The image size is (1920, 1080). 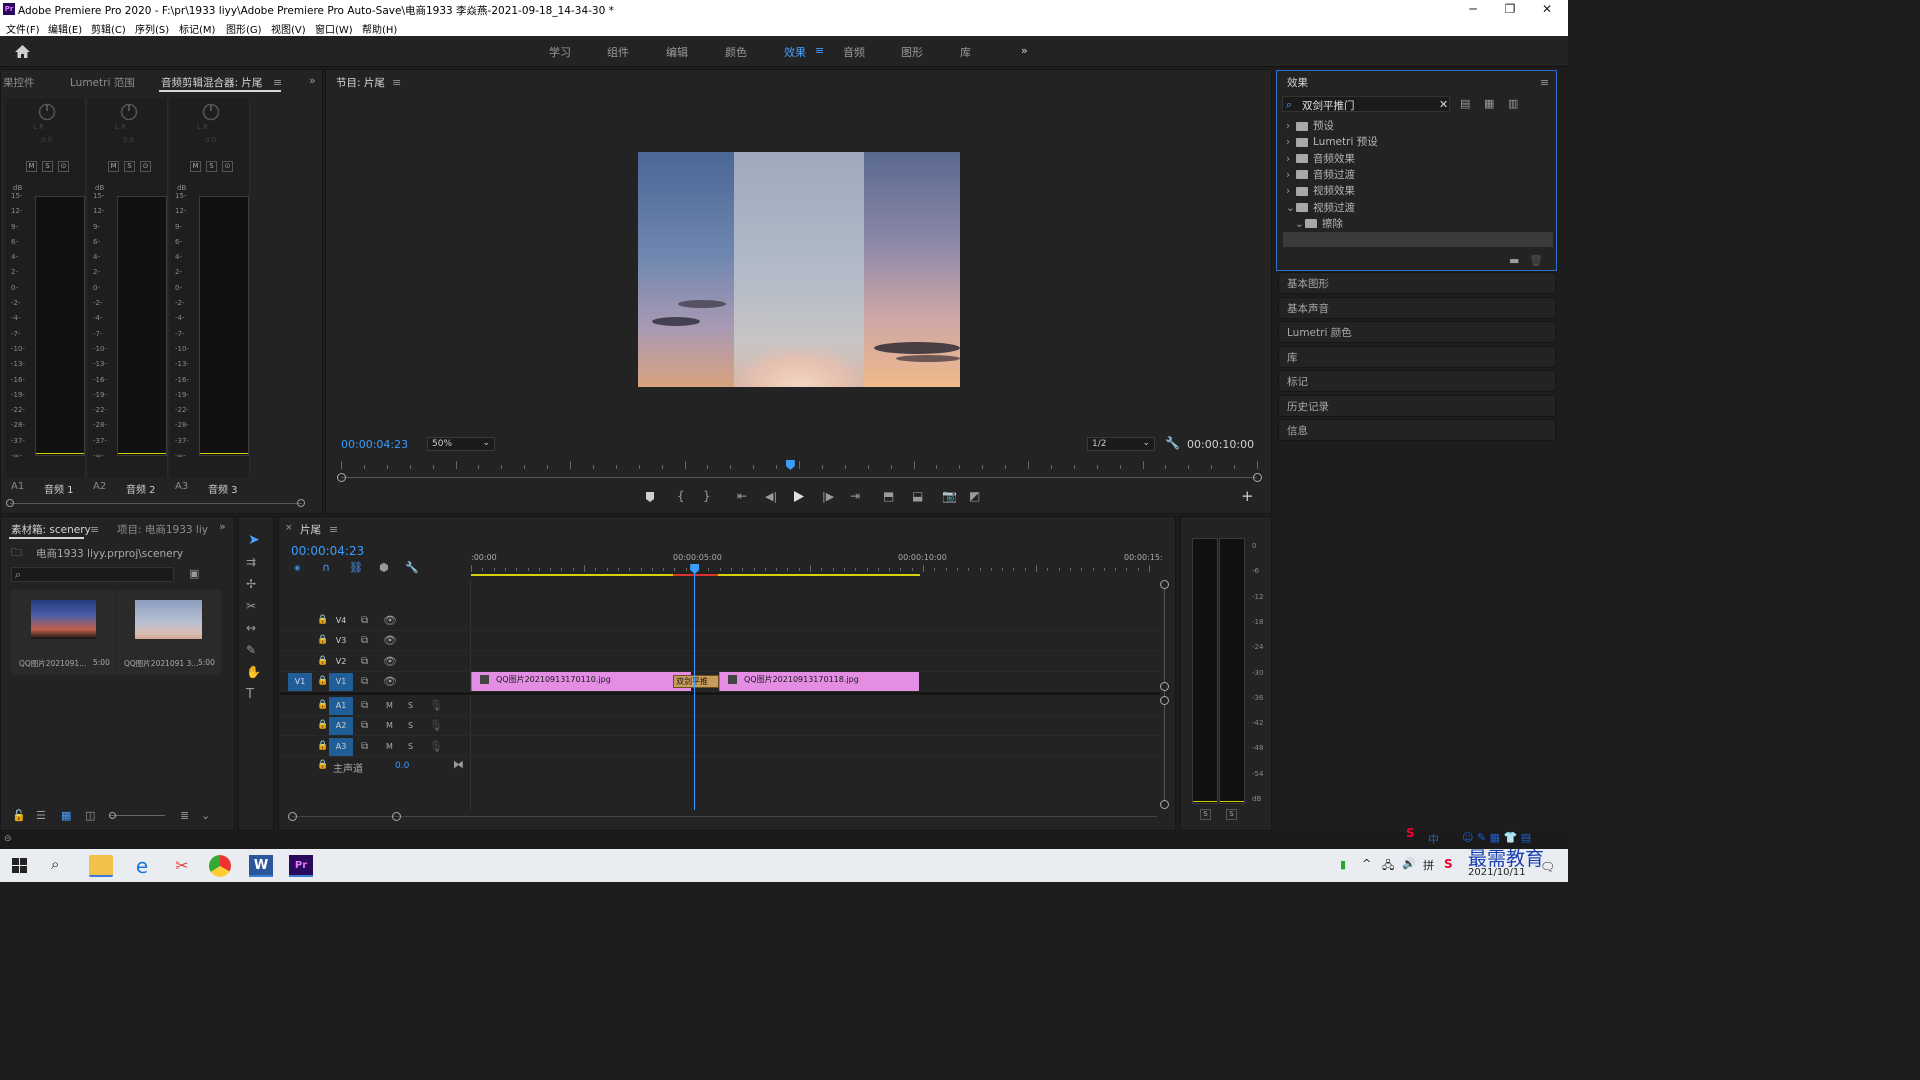 What do you see at coordinates (22, 51) in the screenshot?
I see `home-icon` at bounding box center [22, 51].